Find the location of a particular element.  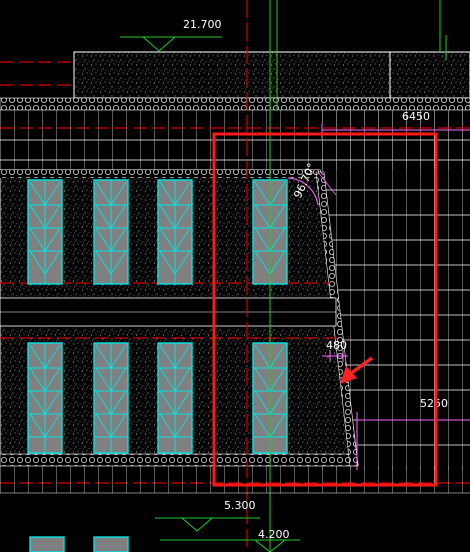

dimension-label-top-right: 6450 is located at coordinates (416, 116).